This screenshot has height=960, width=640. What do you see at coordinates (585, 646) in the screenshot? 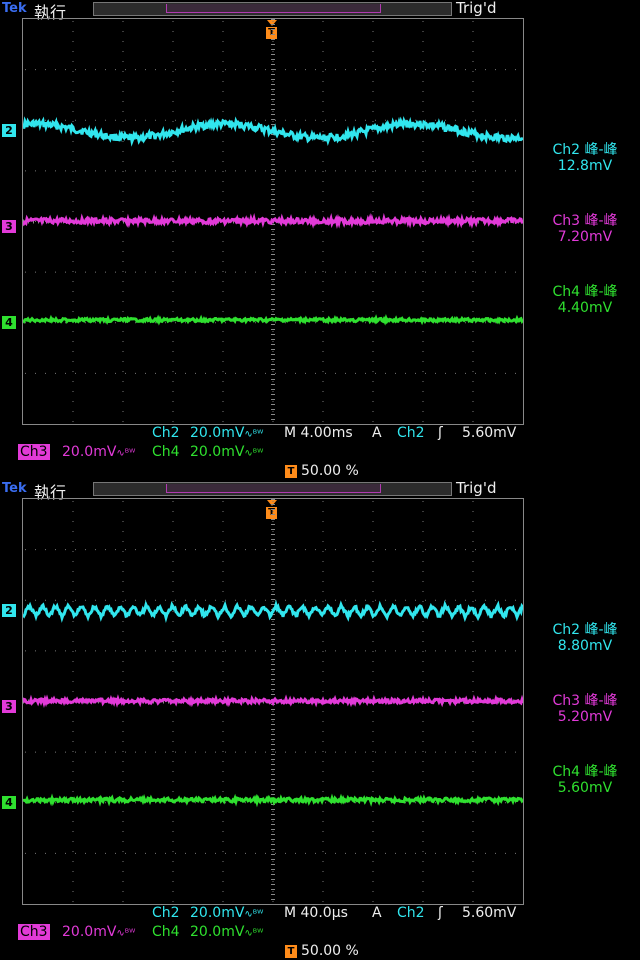
I see `ch2-measure-value: 8.80mV` at bounding box center [585, 646].